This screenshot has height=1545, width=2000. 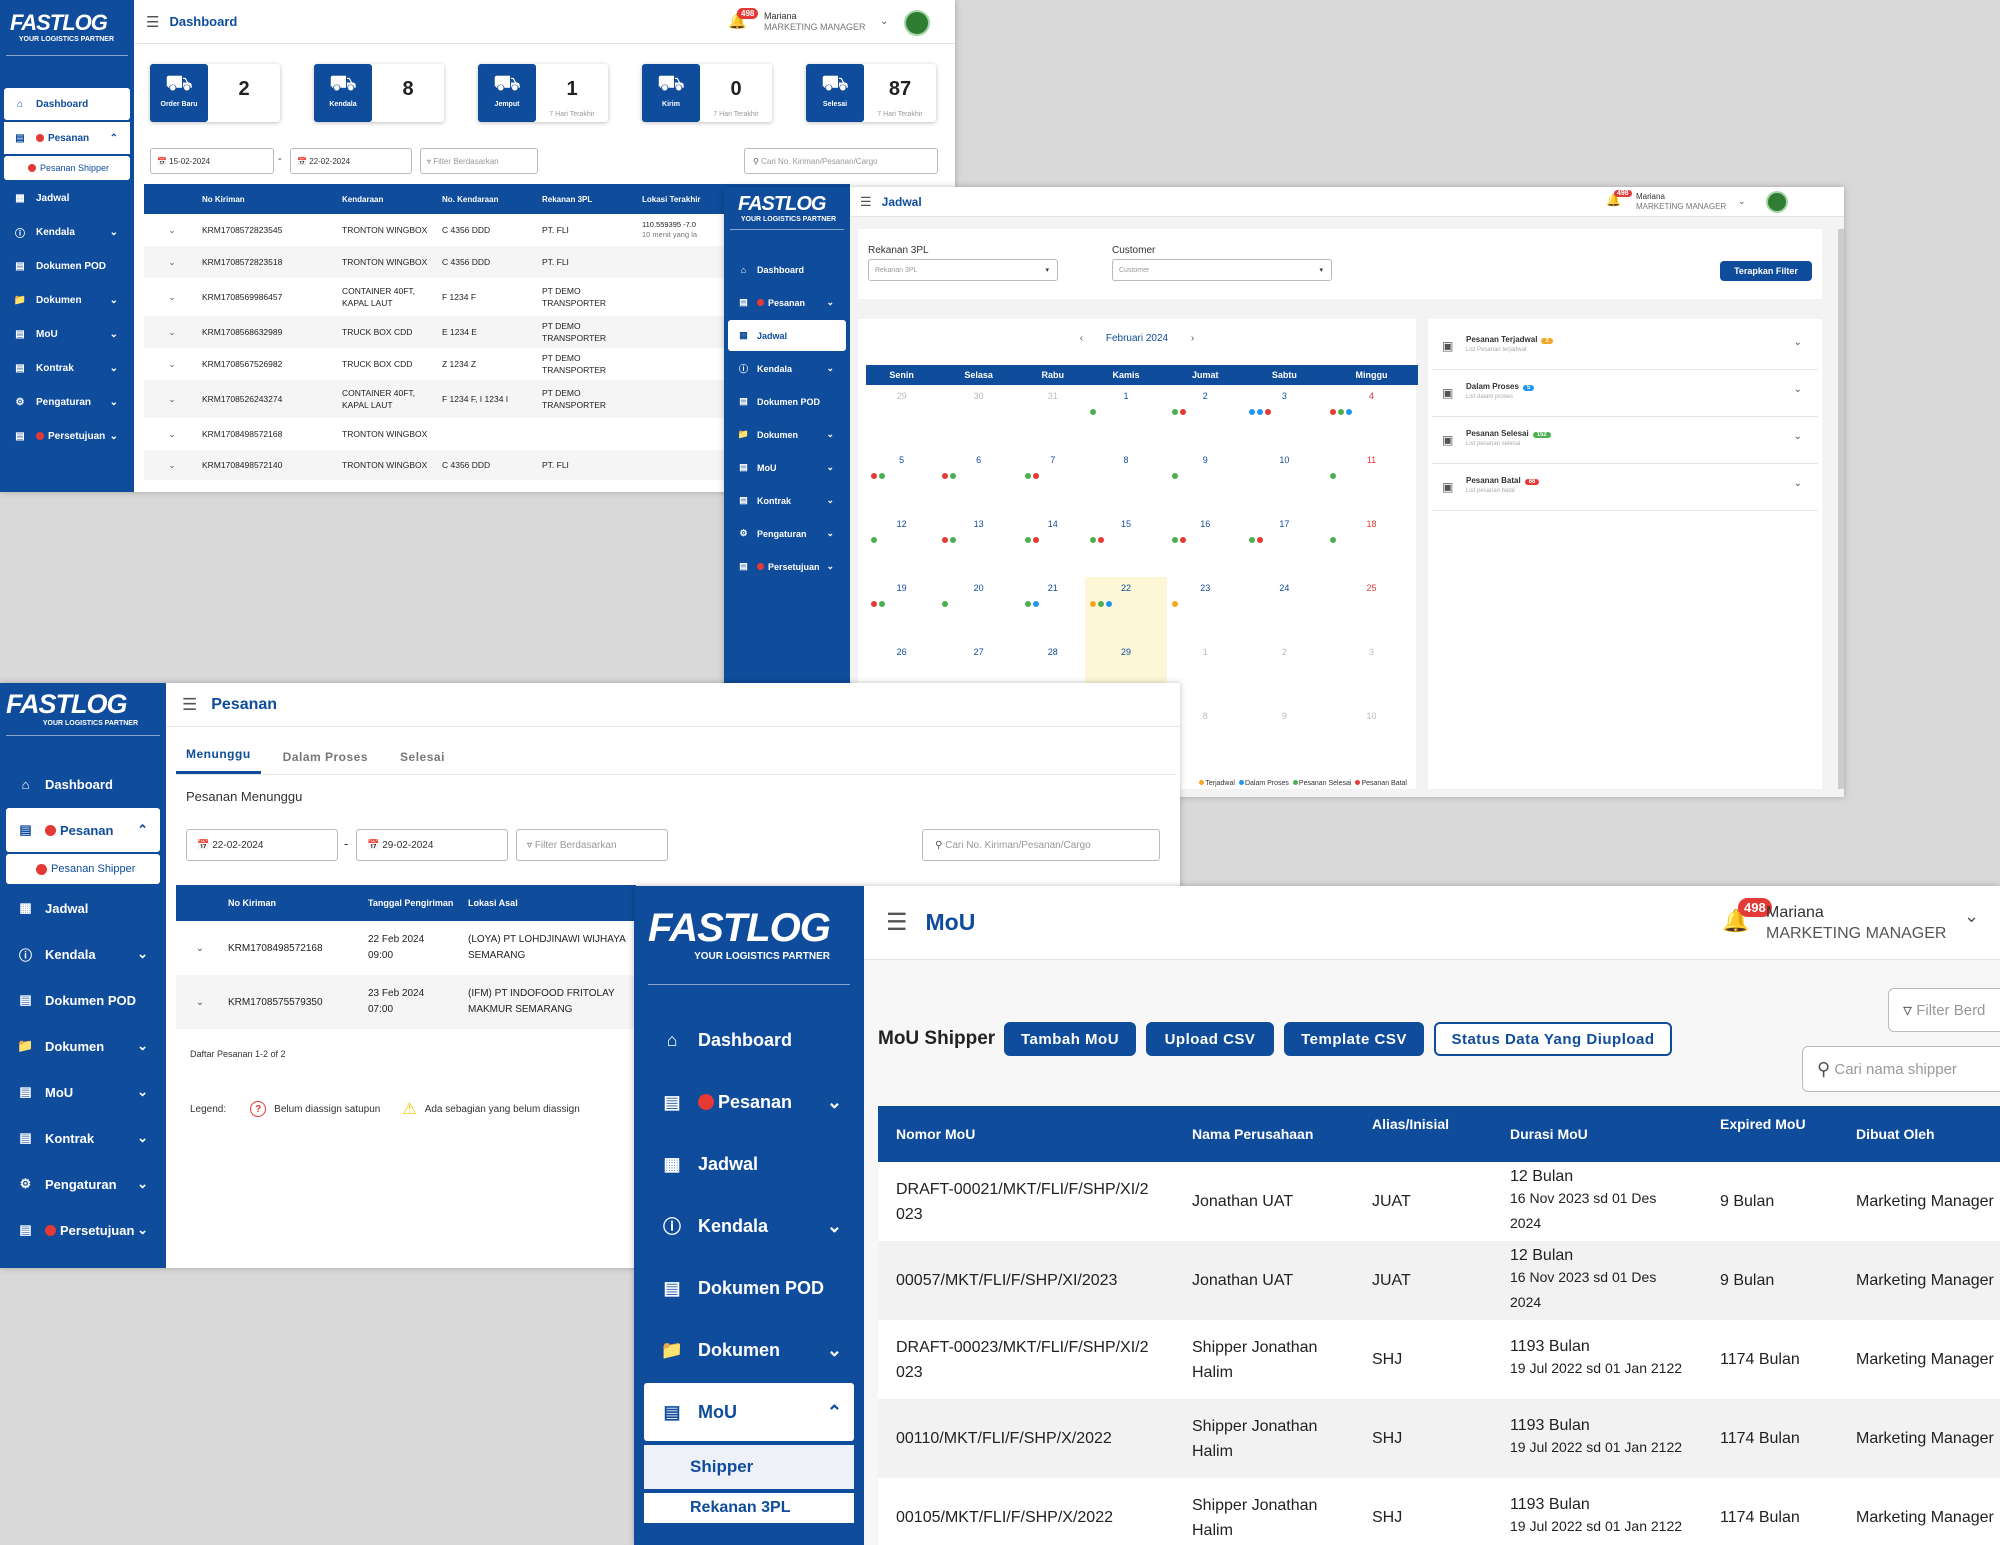 I want to click on calendar-day: 16, so click(x=1205, y=545).